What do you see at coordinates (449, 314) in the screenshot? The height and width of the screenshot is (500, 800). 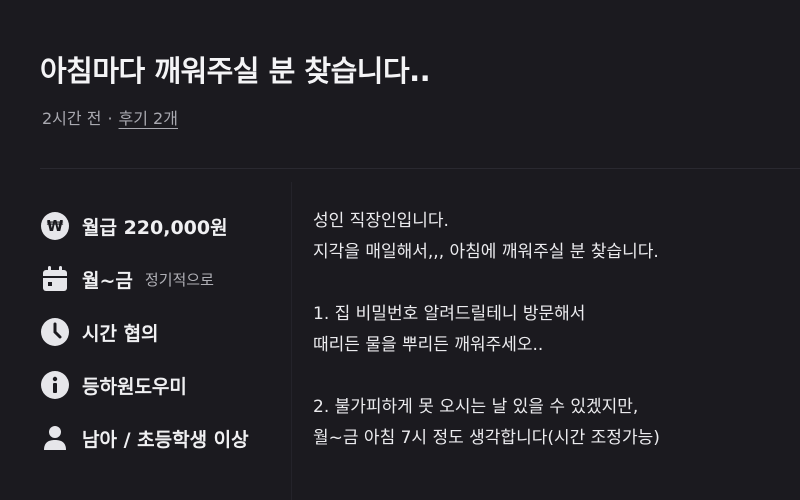 I see `description-line: 1. 집 비밀번호 알려드릴테니 방문해서` at bounding box center [449, 314].